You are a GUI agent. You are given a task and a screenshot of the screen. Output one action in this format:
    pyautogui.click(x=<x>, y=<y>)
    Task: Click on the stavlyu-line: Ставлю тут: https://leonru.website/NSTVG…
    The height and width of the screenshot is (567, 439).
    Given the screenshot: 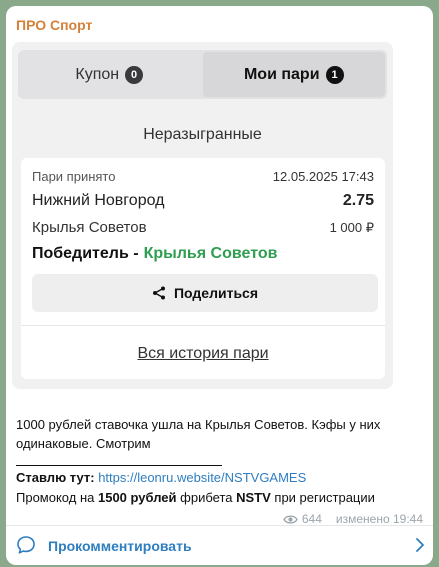 What is the action you would take?
    pyautogui.click(x=221, y=478)
    